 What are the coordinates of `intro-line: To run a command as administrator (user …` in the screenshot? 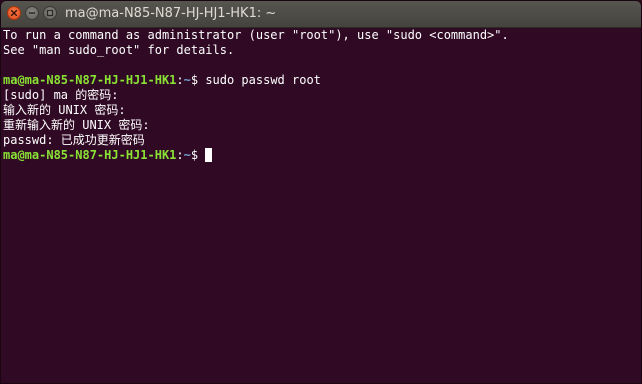 It's located at (256, 35).